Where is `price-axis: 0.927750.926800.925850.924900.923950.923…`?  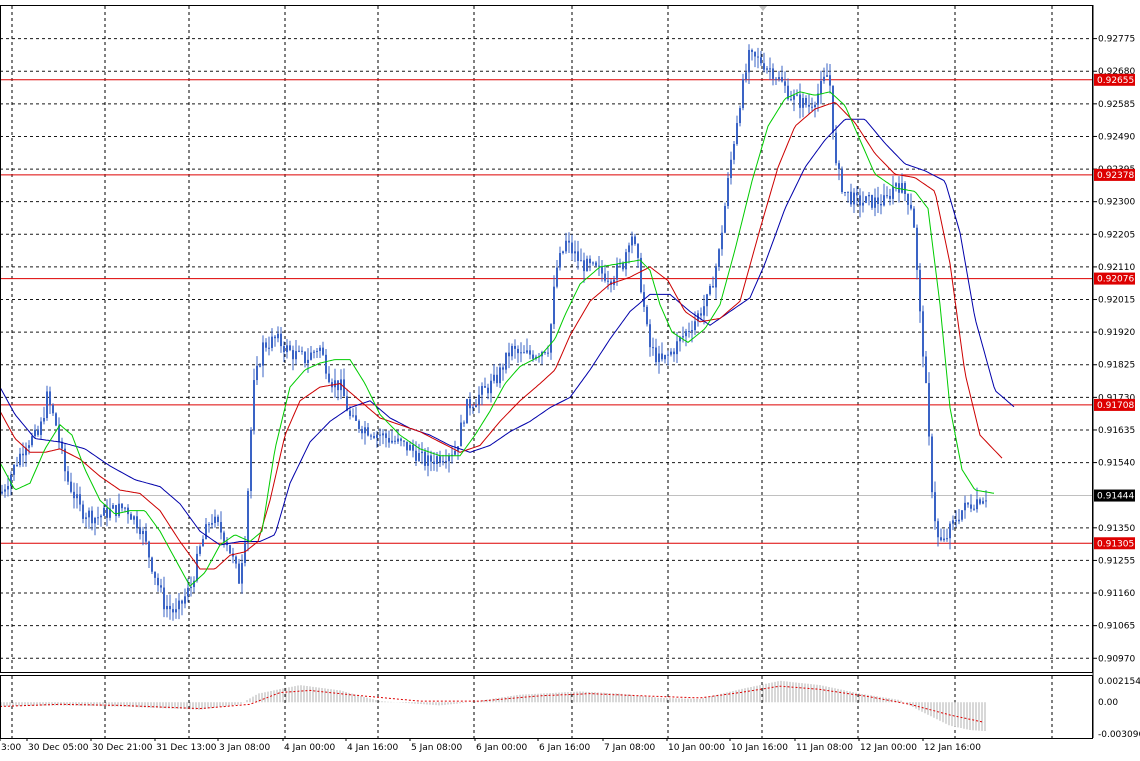 price-axis: 0.927750.926800.925850.924900.923950.923… is located at coordinates (1114, 349).